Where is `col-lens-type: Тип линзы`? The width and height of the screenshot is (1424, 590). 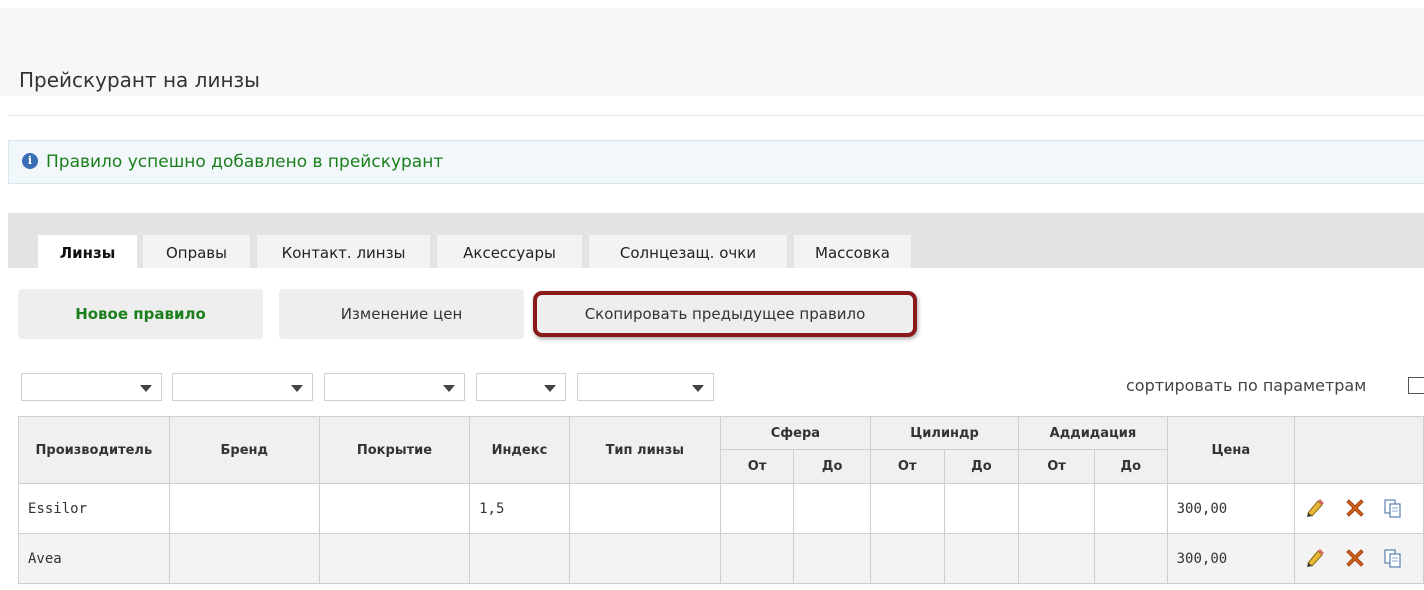
col-lens-type: Тип линзы is located at coordinates (644, 450).